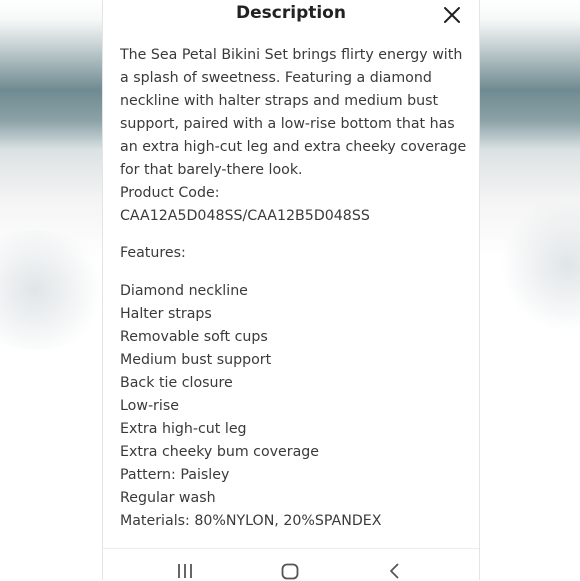  Describe the element at coordinates (170, 193) in the screenshot. I see `product-code-label: Product Code:` at that location.